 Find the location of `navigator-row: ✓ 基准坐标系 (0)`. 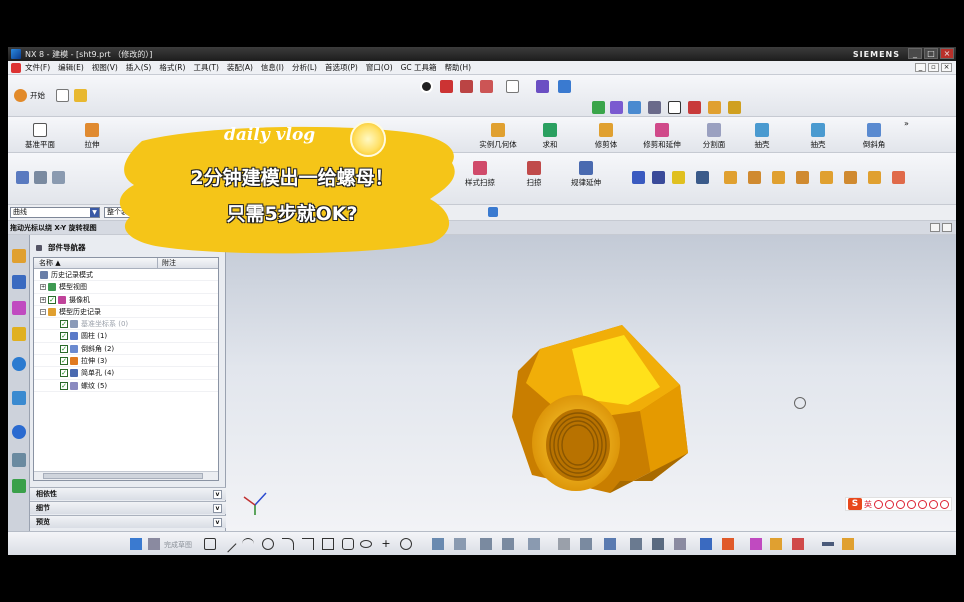

navigator-row: ✓ 基准坐标系 (0) is located at coordinates (126, 324).